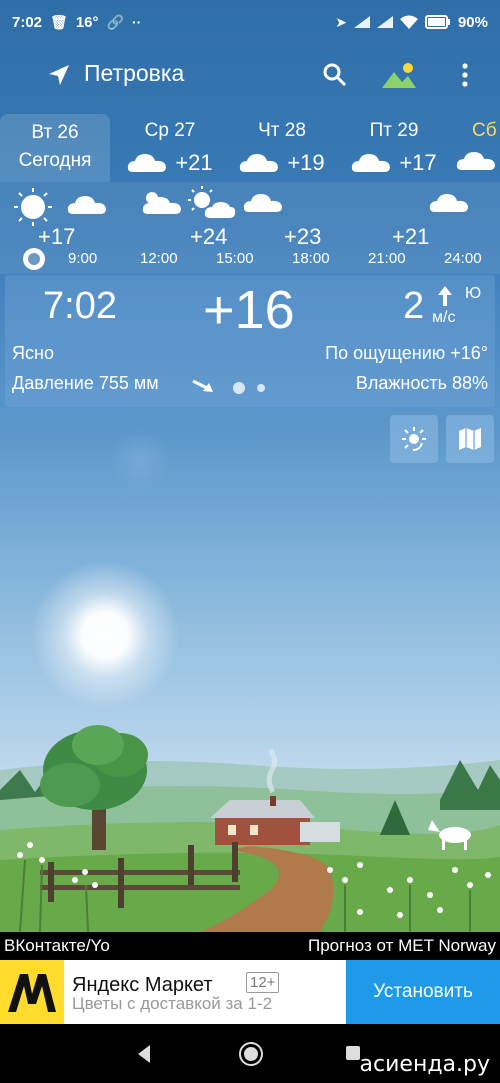 This screenshot has width=500, height=1083. I want to click on map-icon, so click(470, 439).